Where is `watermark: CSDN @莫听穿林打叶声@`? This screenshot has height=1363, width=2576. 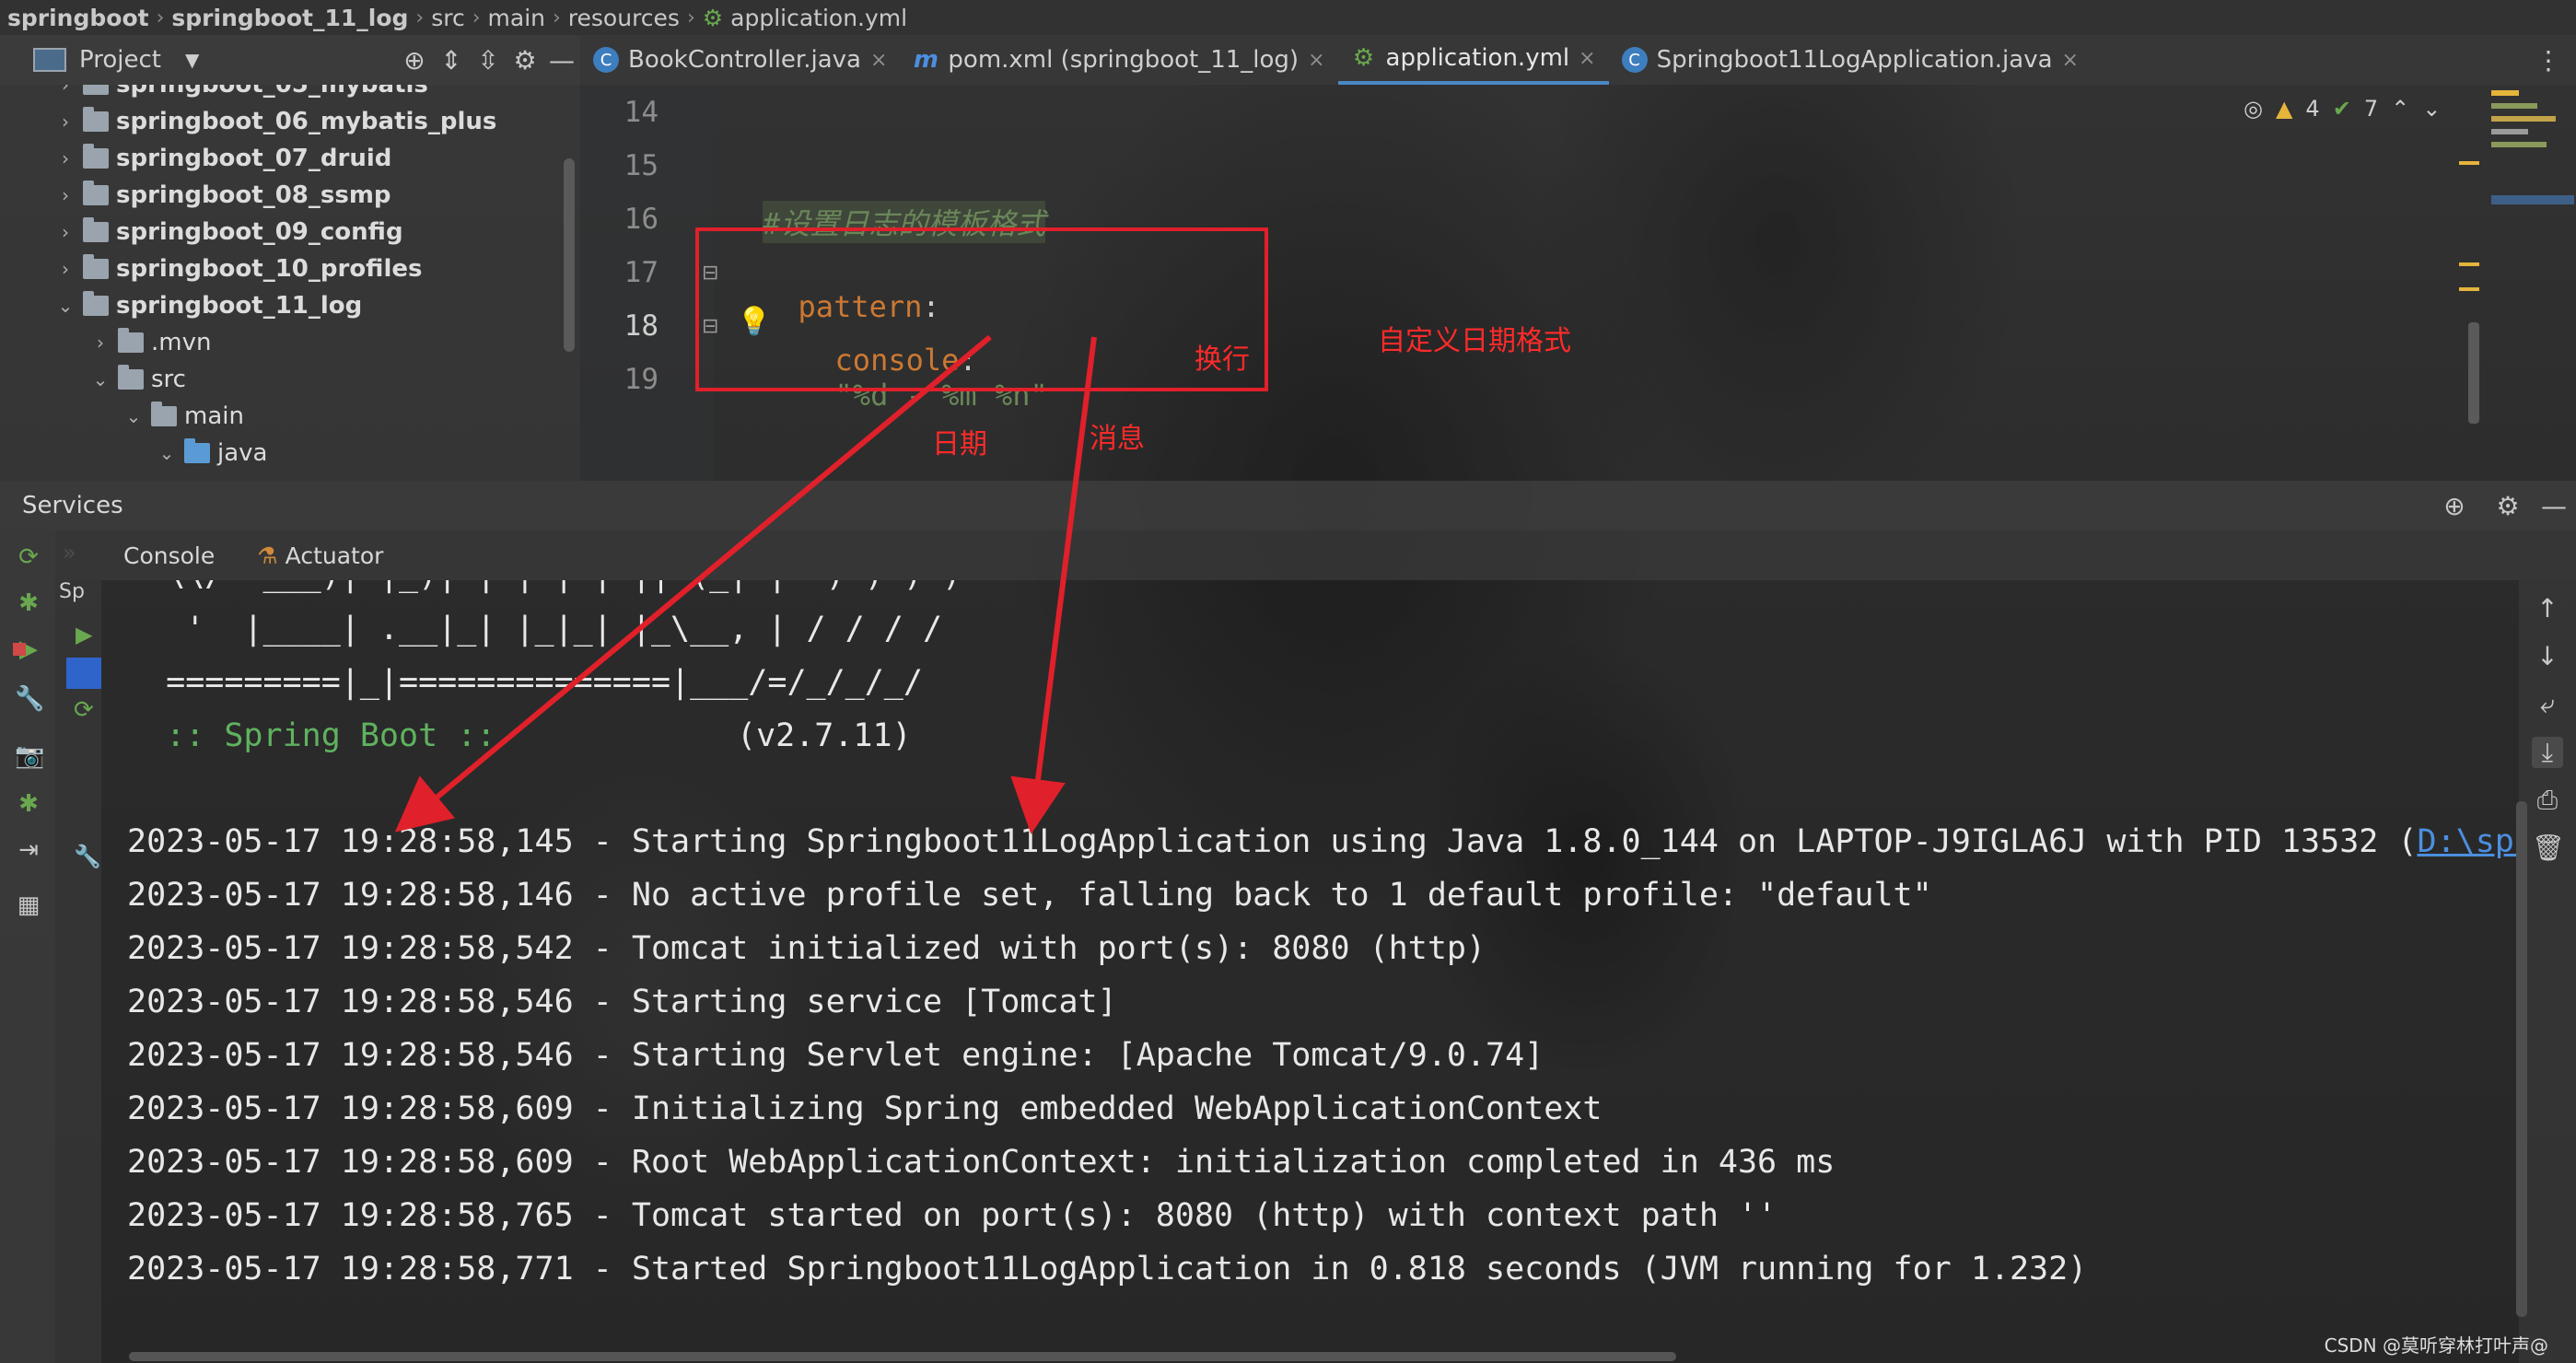
watermark: CSDN @莫听穿林打叶声@ is located at coordinates (2436, 1345).